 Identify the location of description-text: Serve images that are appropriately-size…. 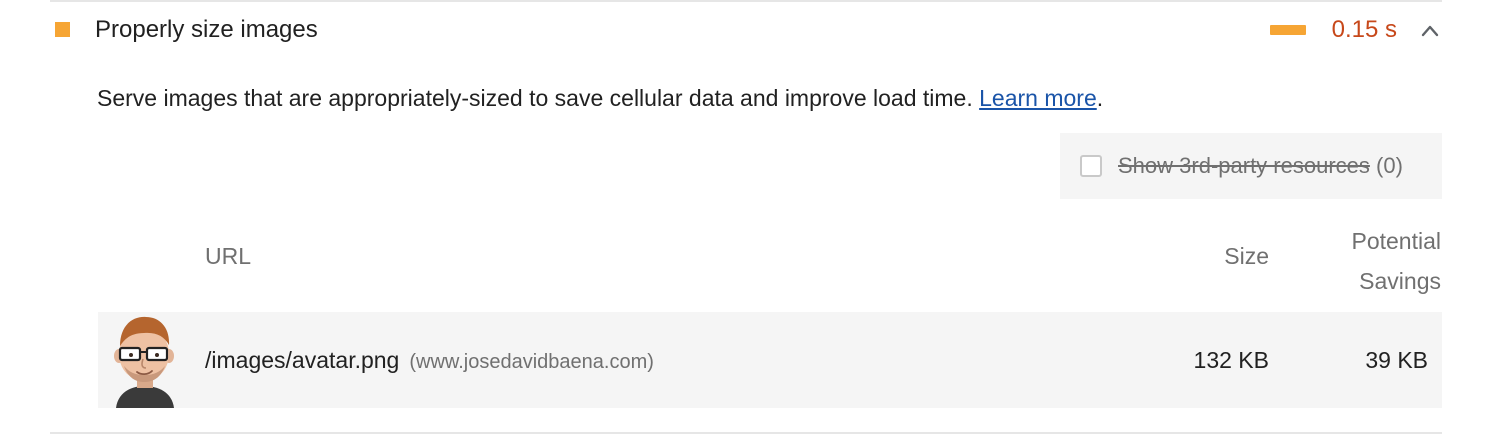
(535, 98).